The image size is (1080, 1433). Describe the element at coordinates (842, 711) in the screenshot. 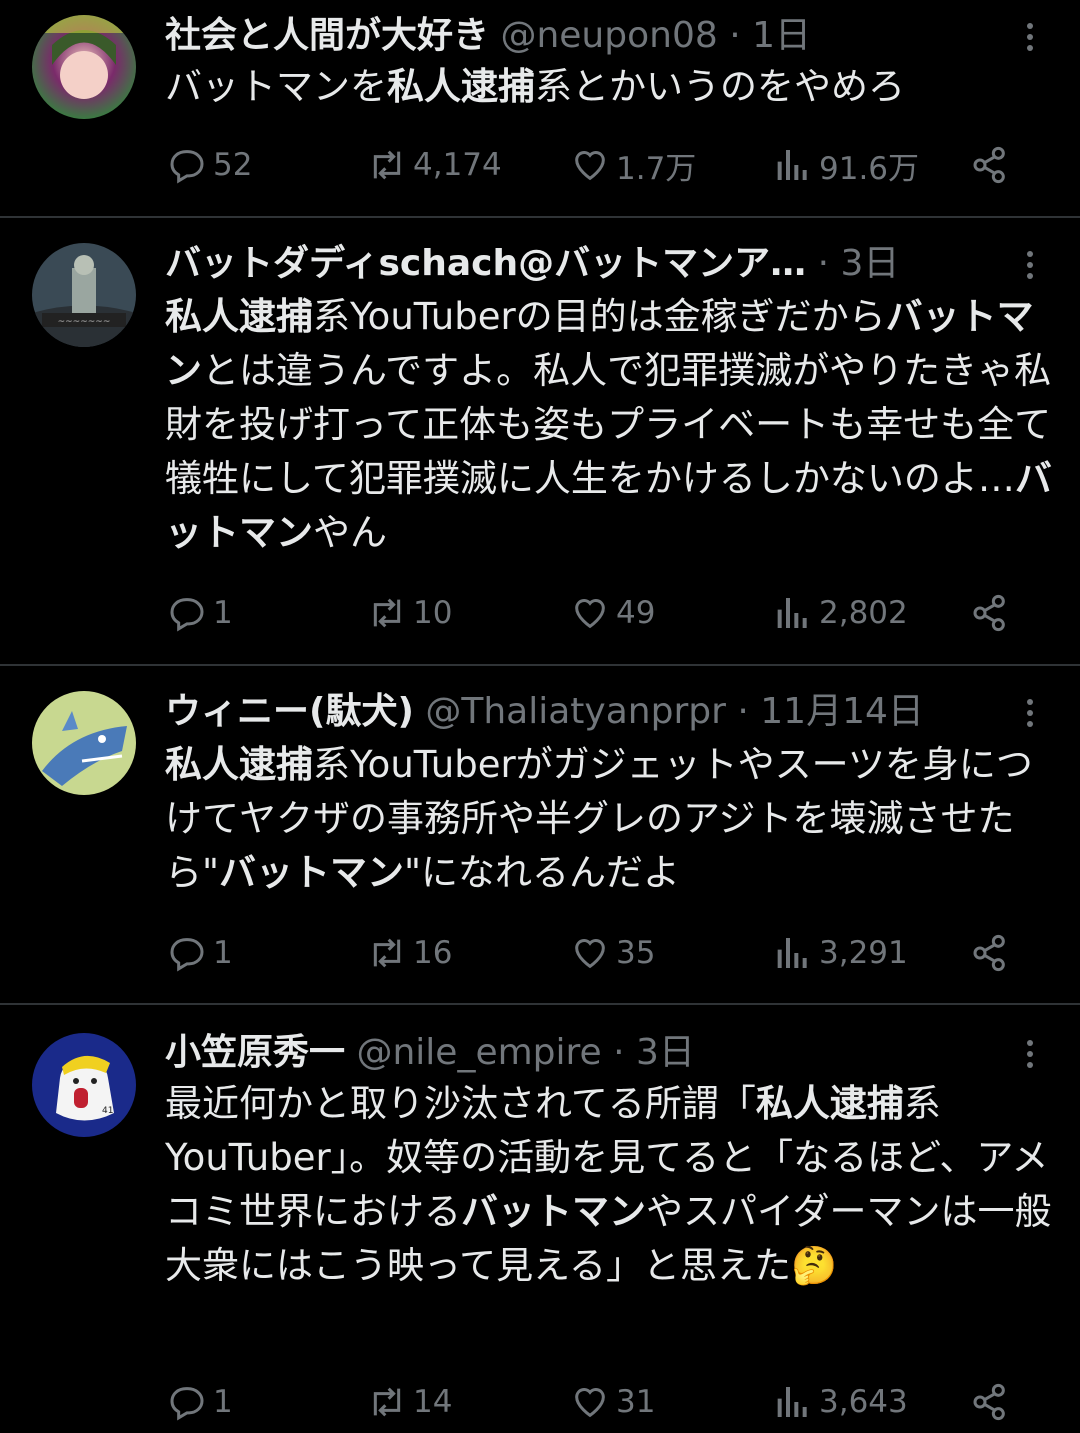

I see `timestamp: 11月14日` at that location.